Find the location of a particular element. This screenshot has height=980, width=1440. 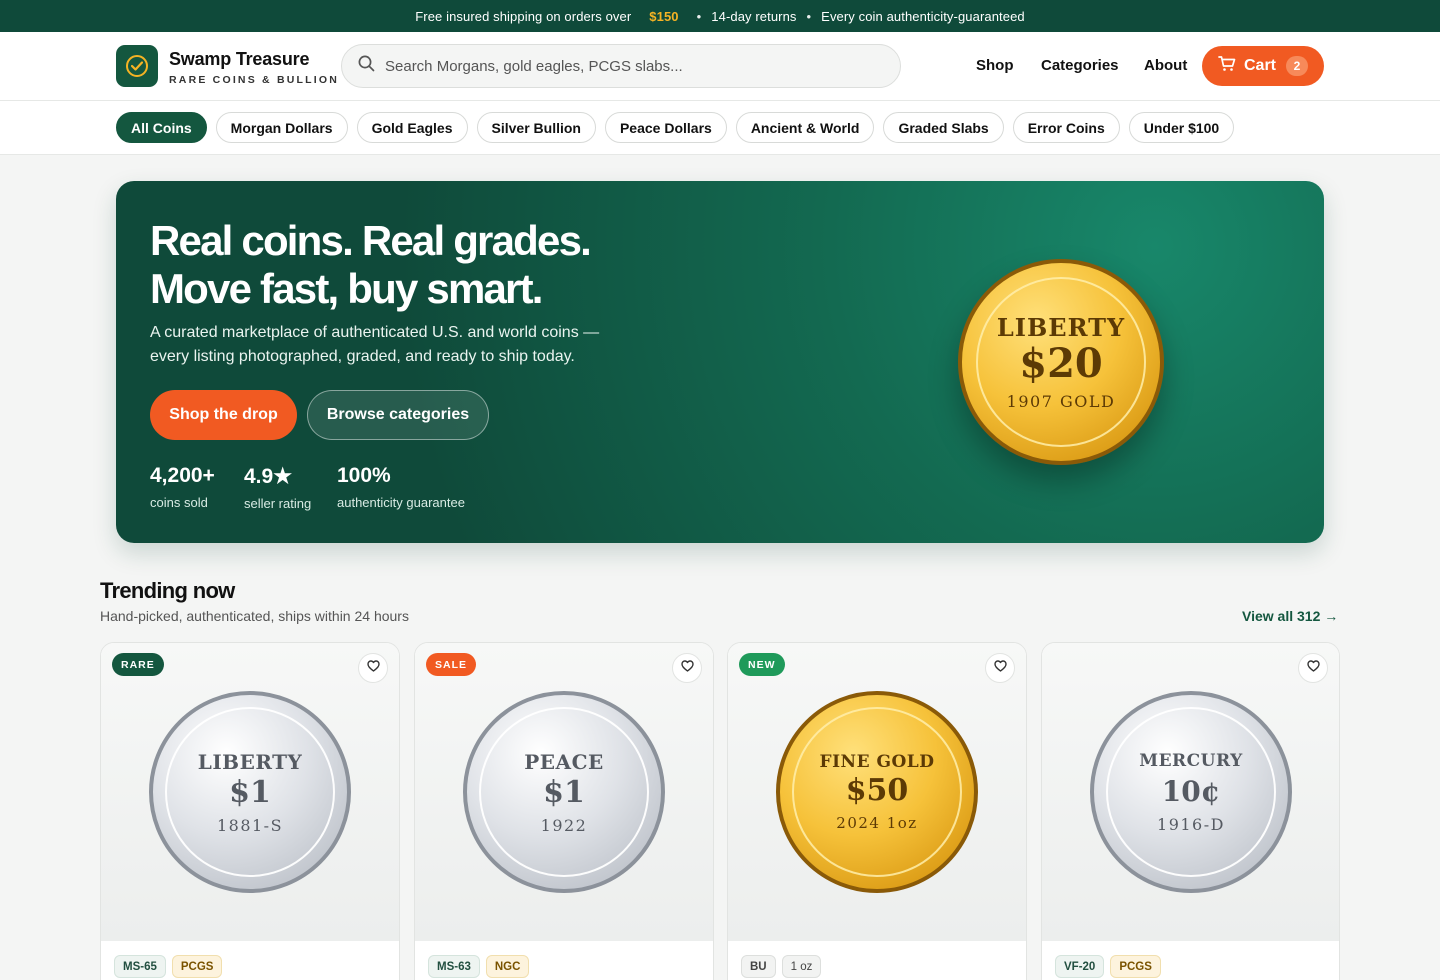

coin-image: MERCURY 10¢ 1916-D is located at coordinates (1191, 792).